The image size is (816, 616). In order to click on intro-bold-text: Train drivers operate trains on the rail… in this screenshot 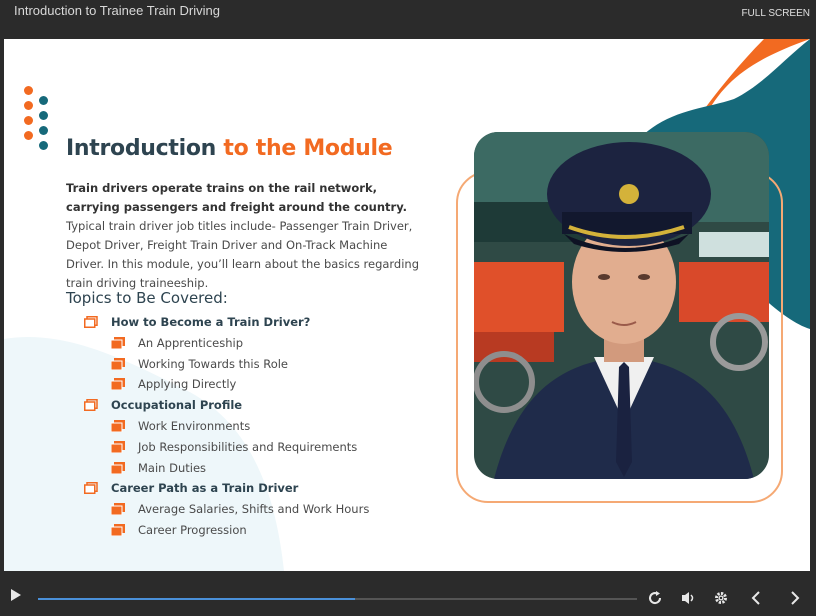, I will do `click(237, 197)`.